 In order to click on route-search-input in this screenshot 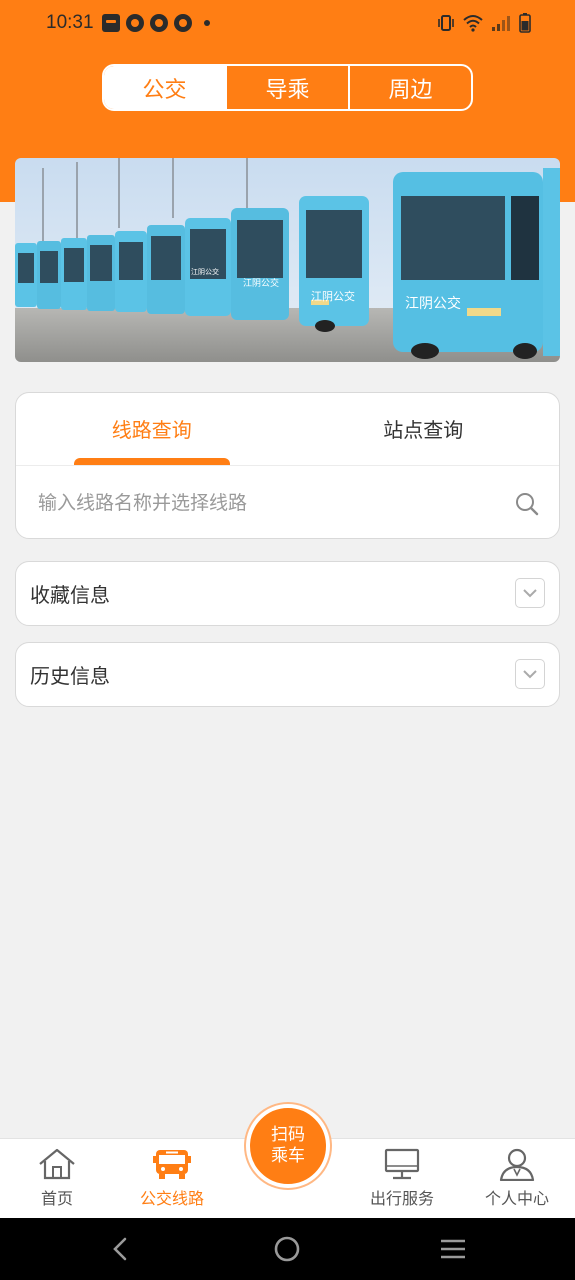, I will do `click(258, 502)`.